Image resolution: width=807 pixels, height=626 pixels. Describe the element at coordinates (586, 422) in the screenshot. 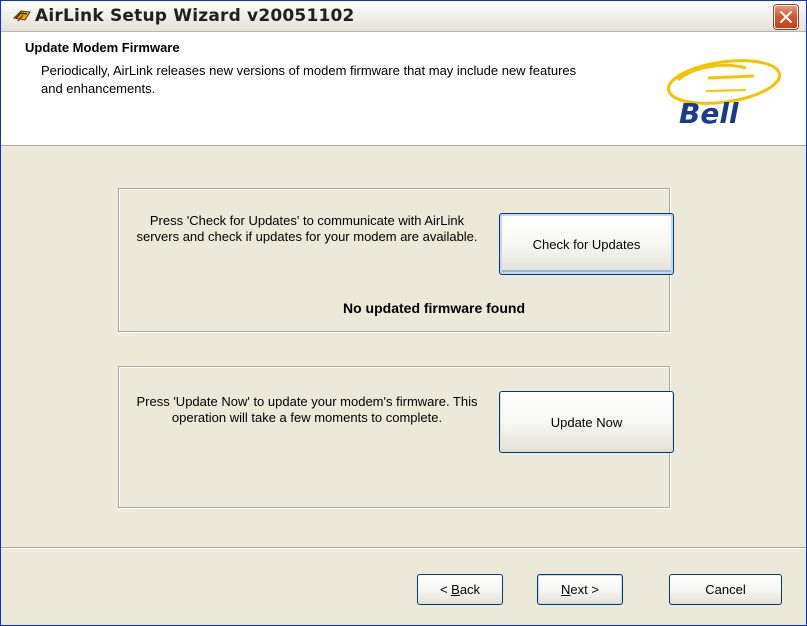

I see `update-now-button: Update Now` at that location.